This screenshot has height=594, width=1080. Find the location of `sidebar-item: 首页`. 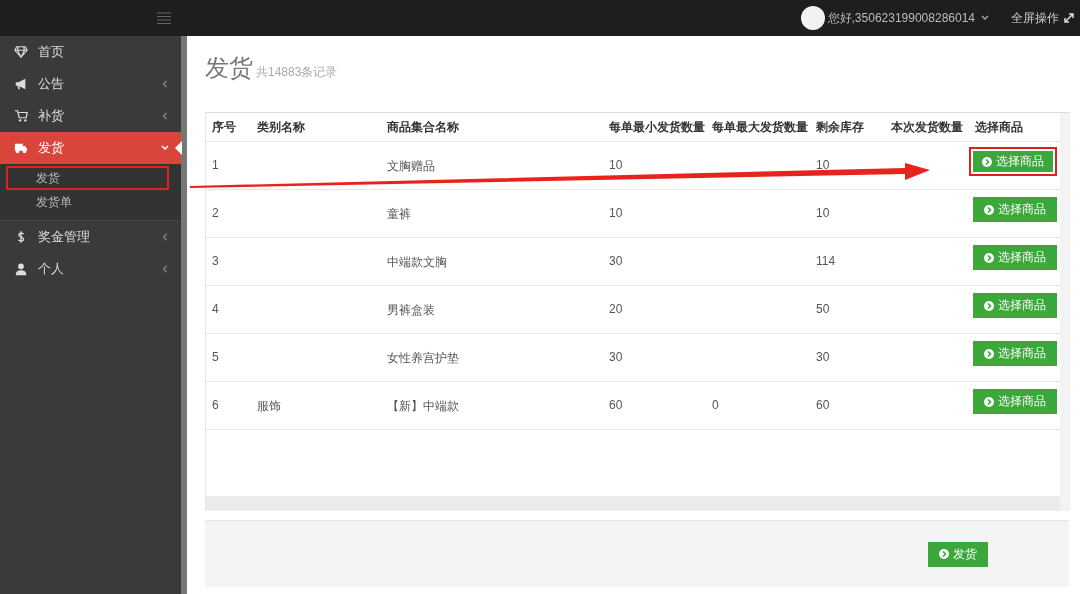

sidebar-item: 首页 is located at coordinates (91, 52).